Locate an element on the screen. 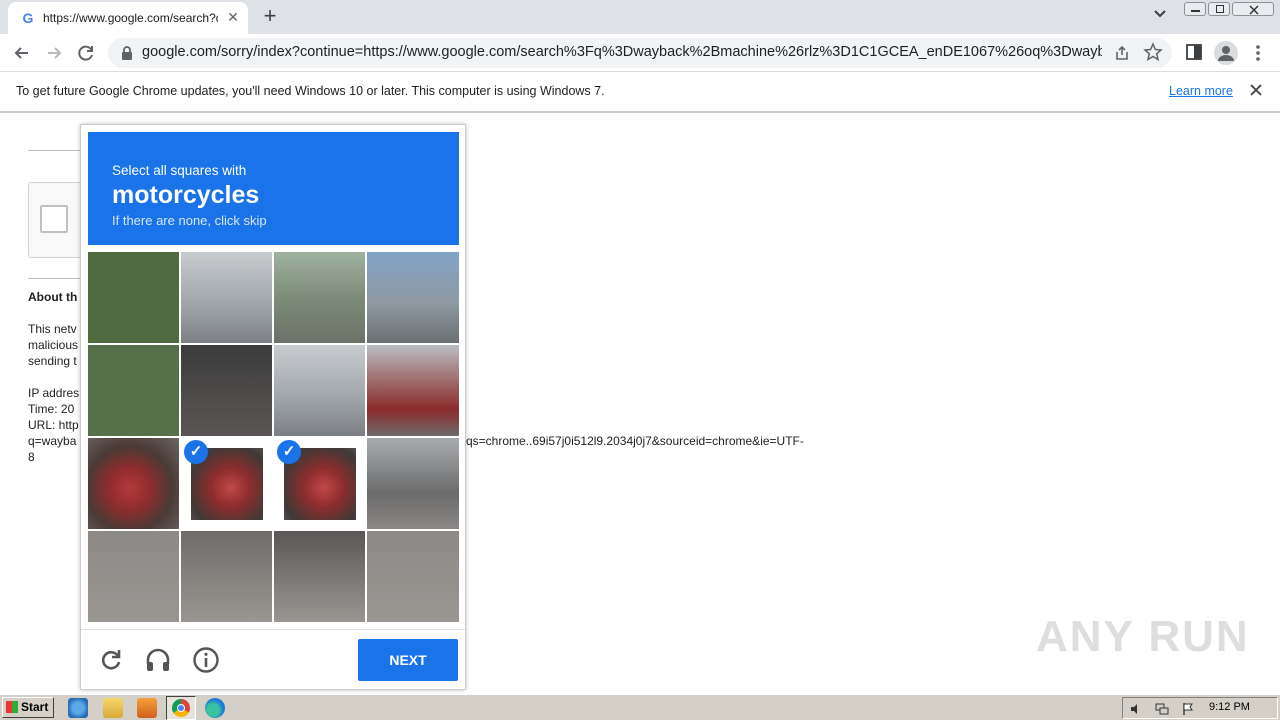 Image resolution: width=1280 pixels, height=720 pixels. start-button: Start is located at coordinates (28, 707).